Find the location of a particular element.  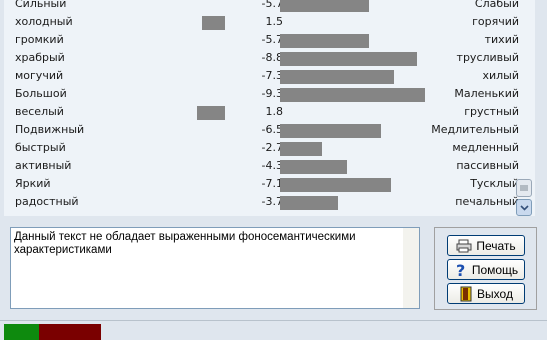

scale-right-label: Маленький is located at coordinates (486, 93).